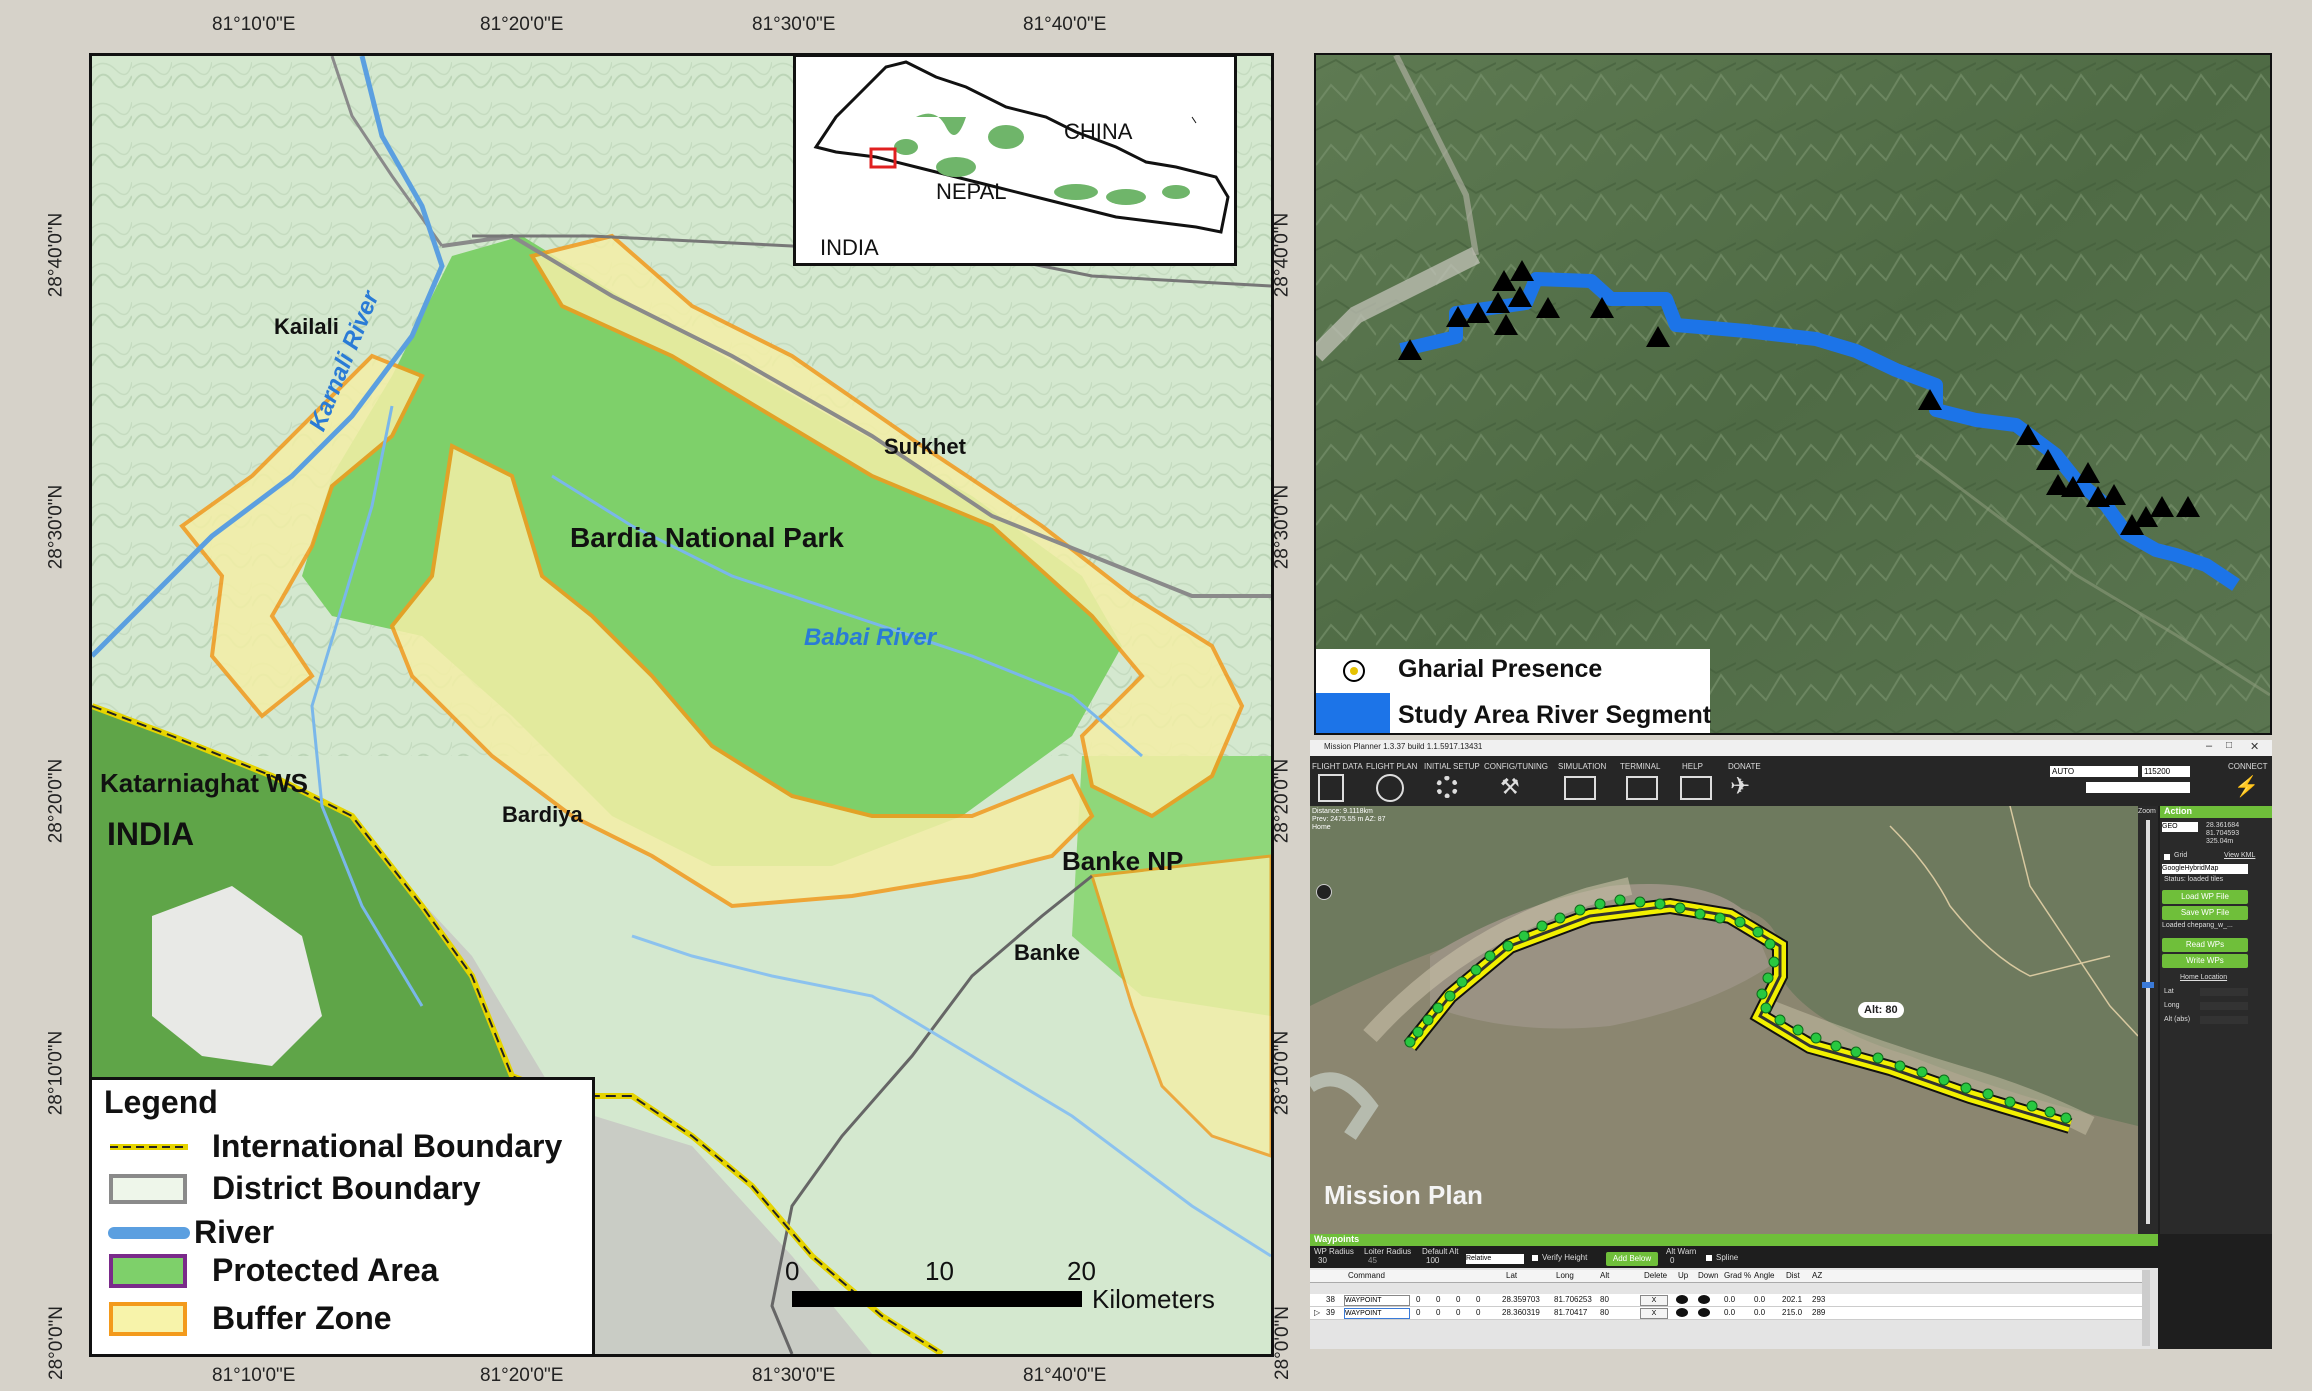 The height and width of the screenshot is (1391, 2312). Describe the element at coordinates (2205, 913) in the screenshot. I see `save-wp-file-button: Save WP File` at that location.